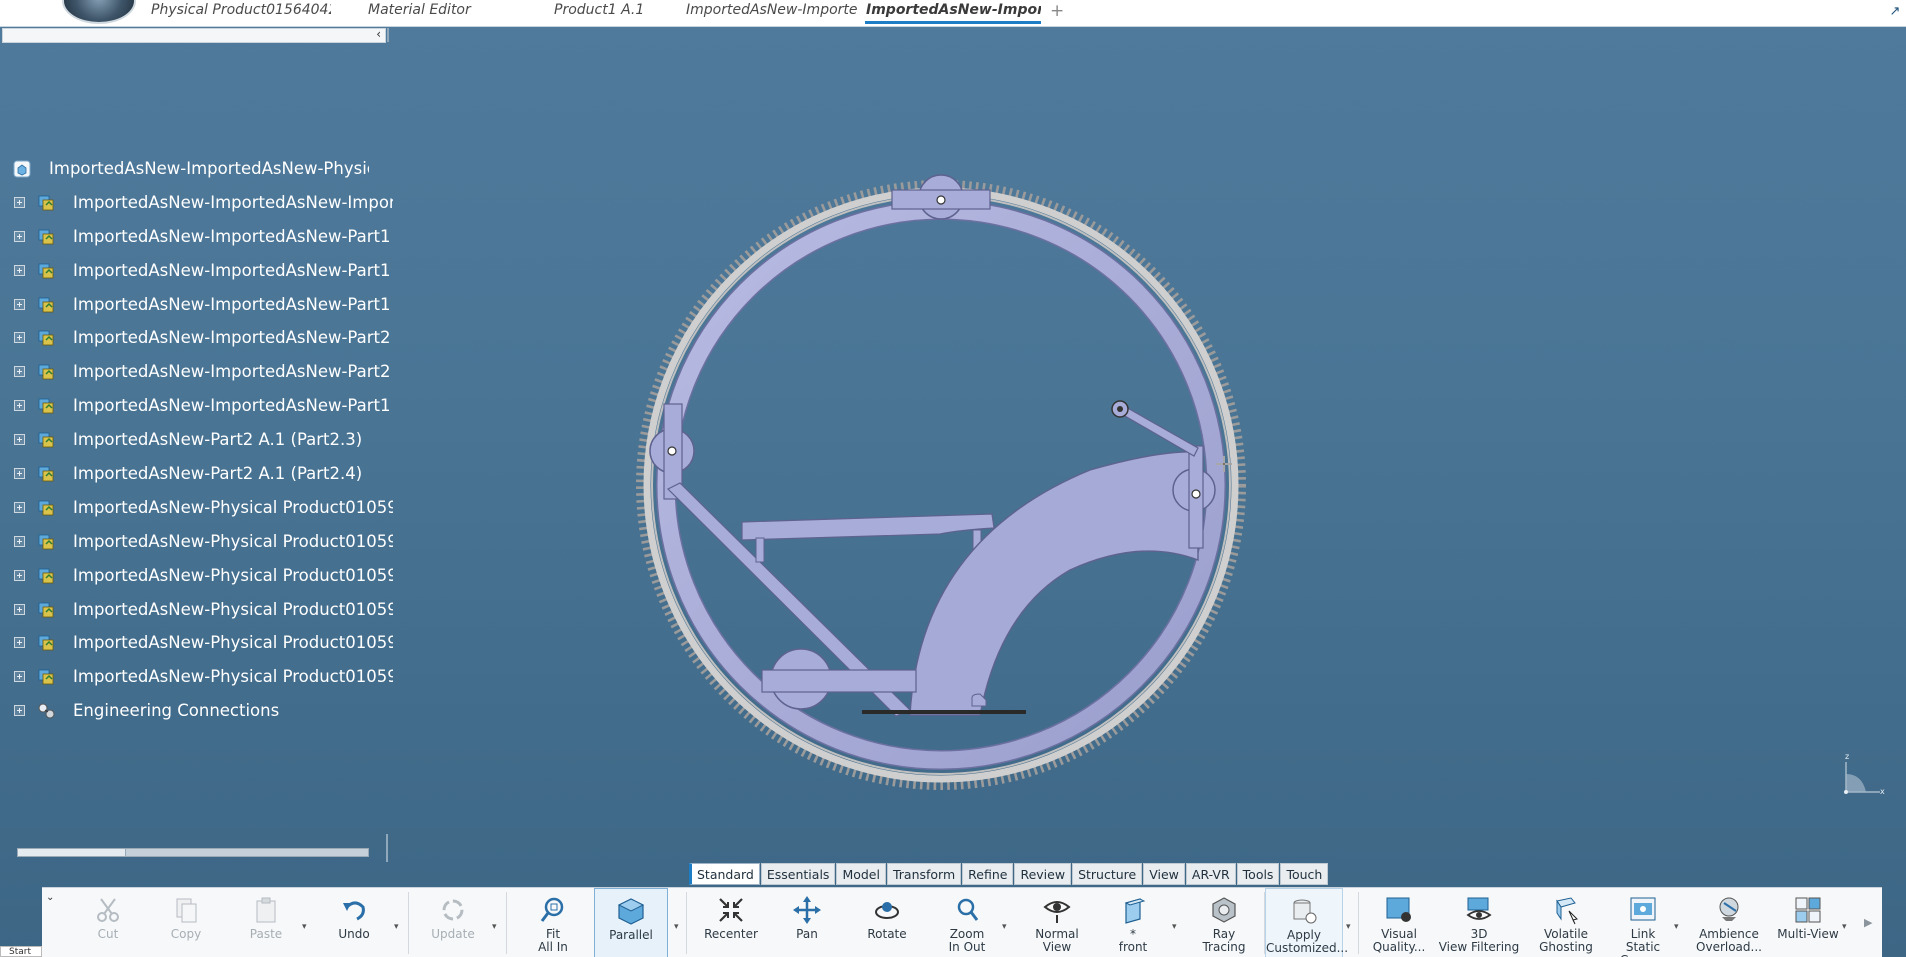  Describe the element at coordinates (72, 852) in the screenshot. I see `scrollbar-thumb` at that location.